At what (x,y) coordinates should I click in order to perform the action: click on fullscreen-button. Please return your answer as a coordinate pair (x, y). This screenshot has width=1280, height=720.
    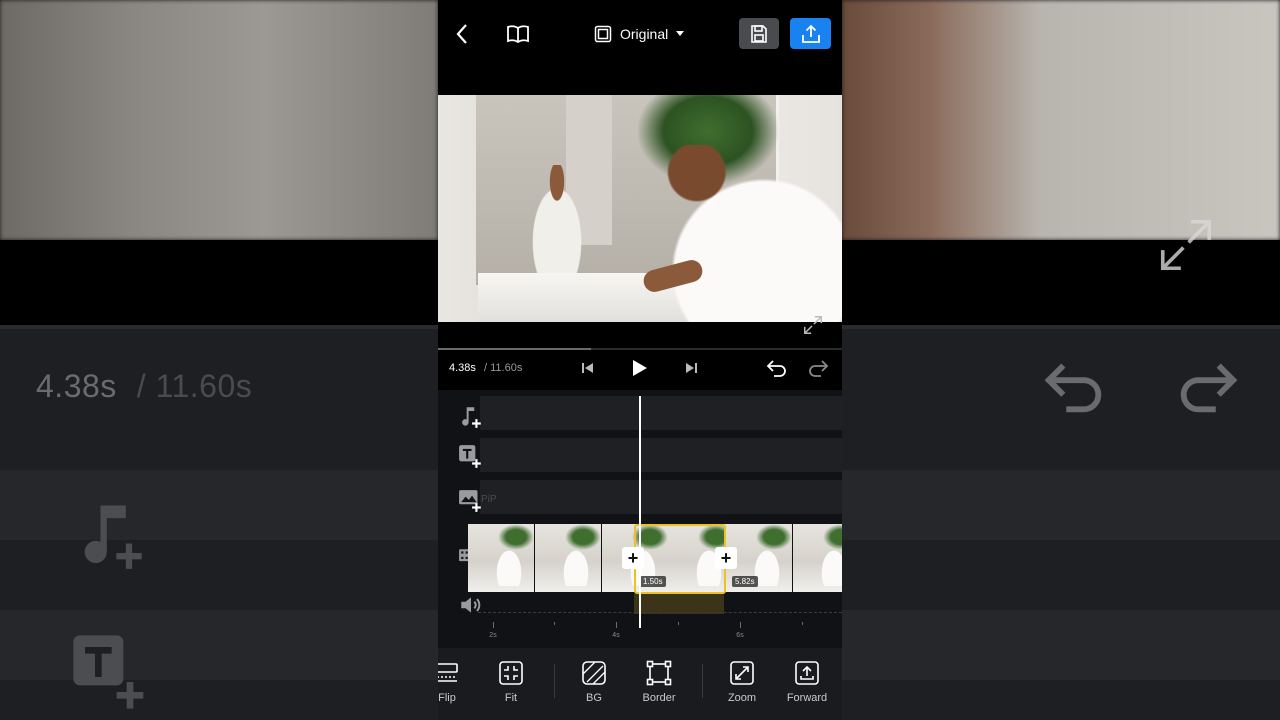
    Looking at the image, I should click on (813, 325).